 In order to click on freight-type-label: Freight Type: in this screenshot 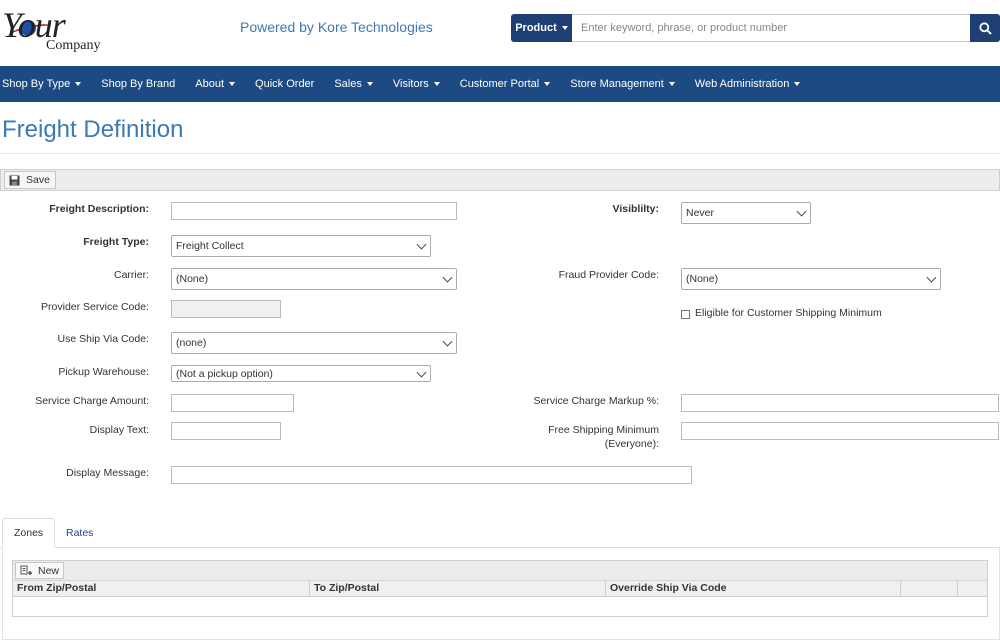, I will do `click(116, 242)`.